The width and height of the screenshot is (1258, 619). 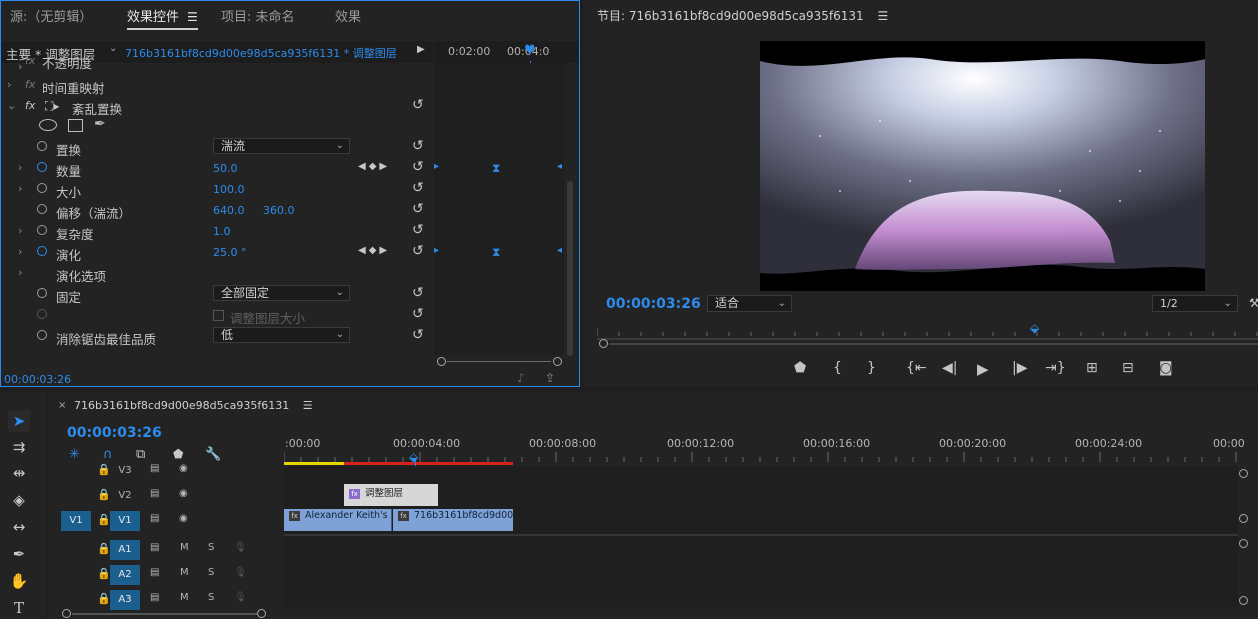 I want to click on track-name: V3, so click(x=125, y=471).